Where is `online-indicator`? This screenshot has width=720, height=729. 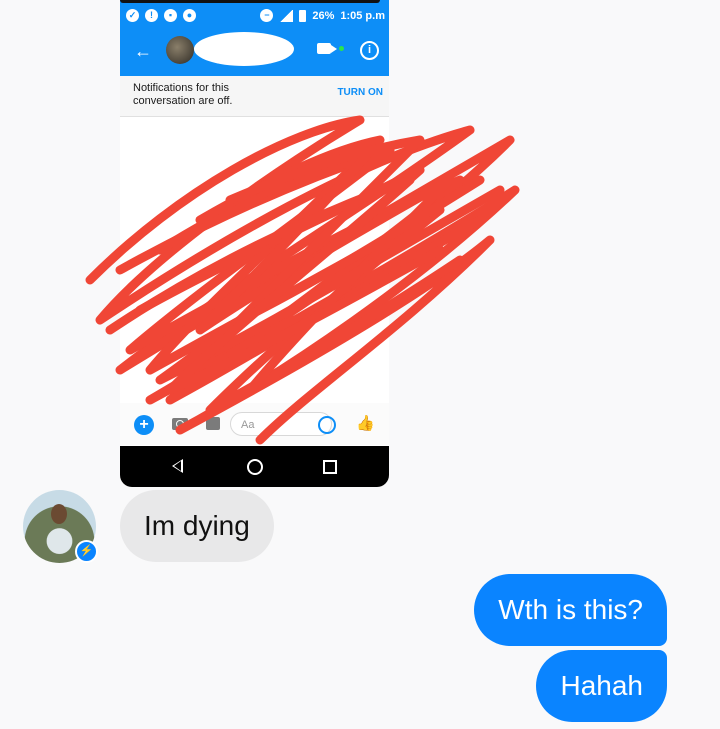
online-indicator is located at coordinates (341, 48).